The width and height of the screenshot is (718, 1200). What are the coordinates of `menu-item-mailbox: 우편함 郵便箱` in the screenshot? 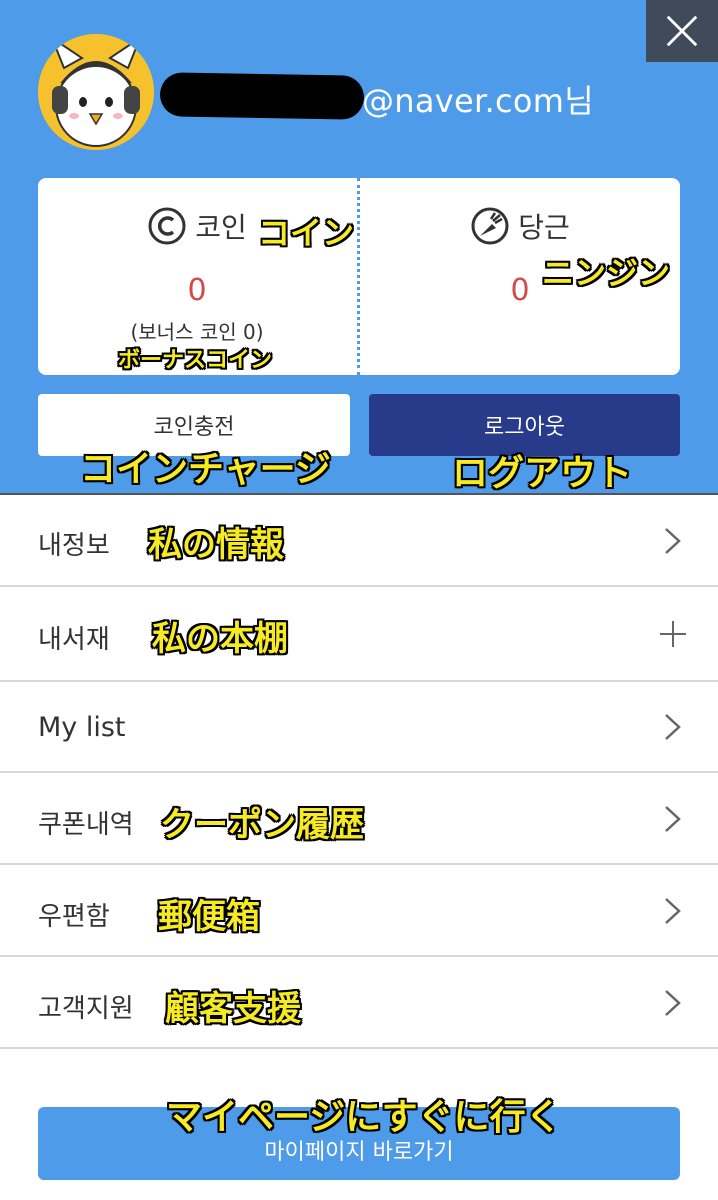 It's located at (359, 911).